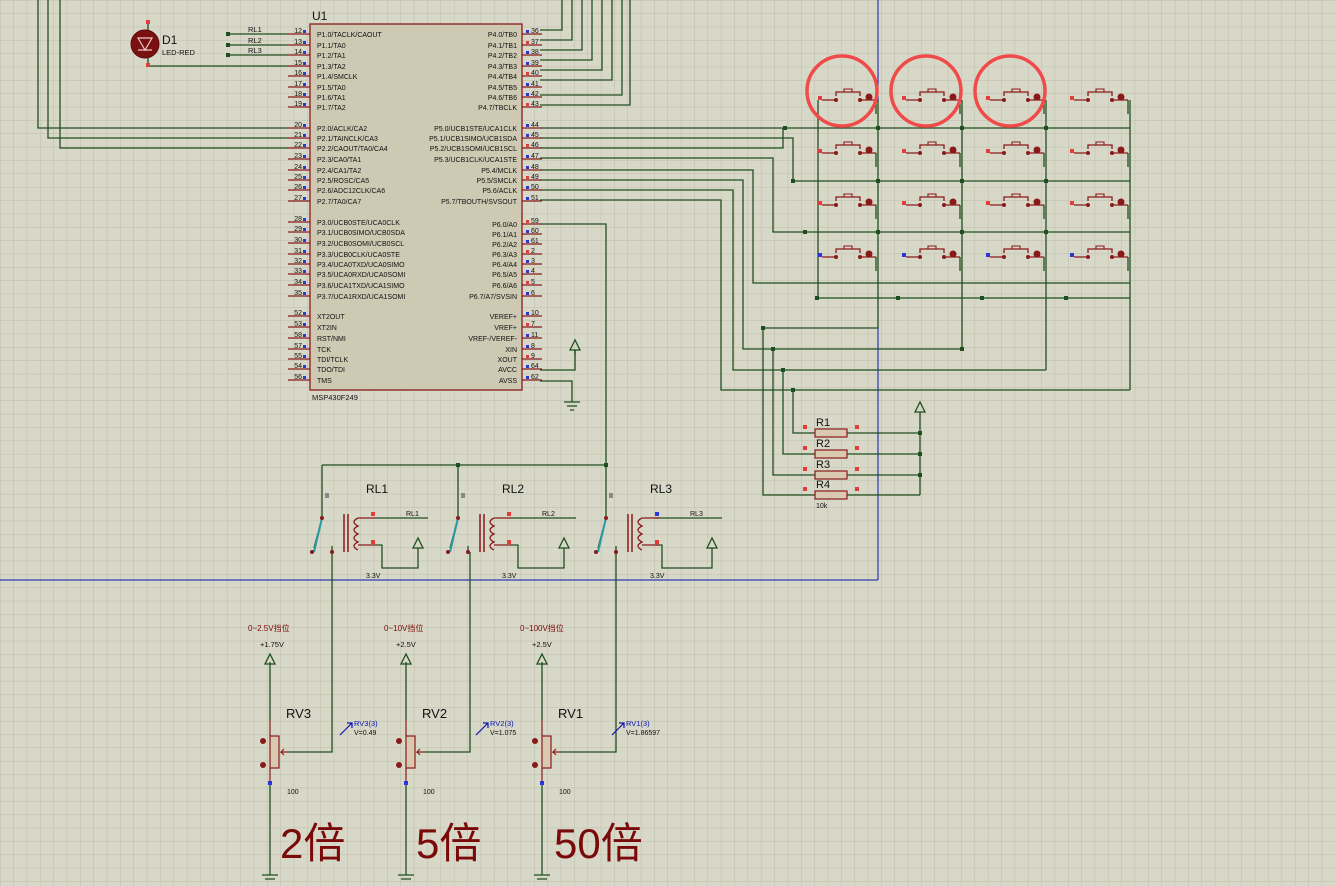  Describe the element at coordinates (298, 42) in the screenshot. I see `mcu-pin-number: 13` at that location.